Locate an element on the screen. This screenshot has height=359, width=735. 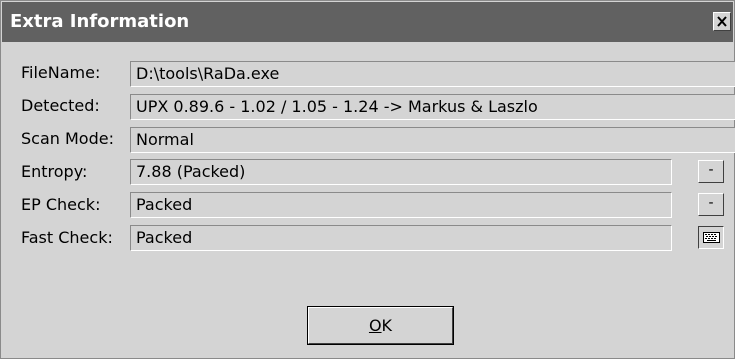
entropy-field: 7.88 (Packed) is located at coordinates (401, 172).